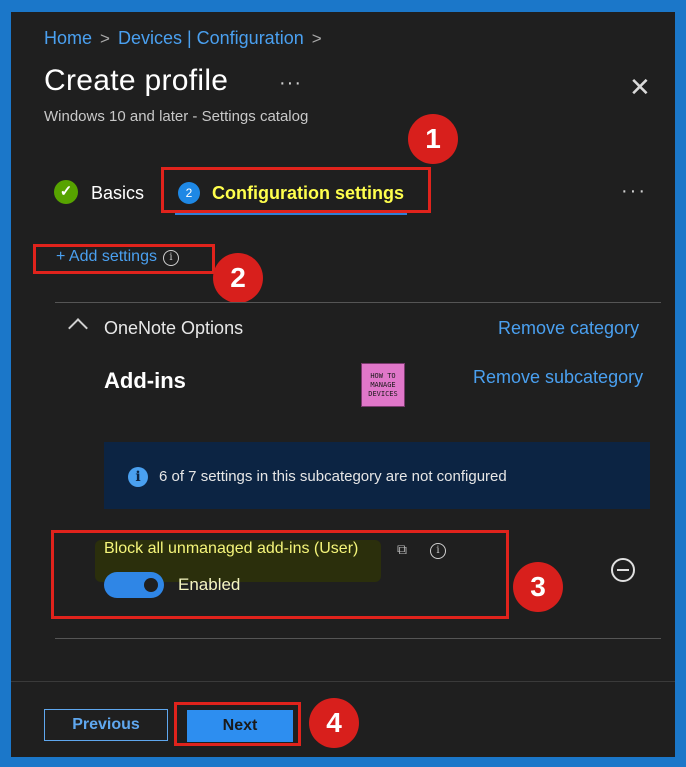  I want to click on callout-badge-1: 1, so click(433, 139).